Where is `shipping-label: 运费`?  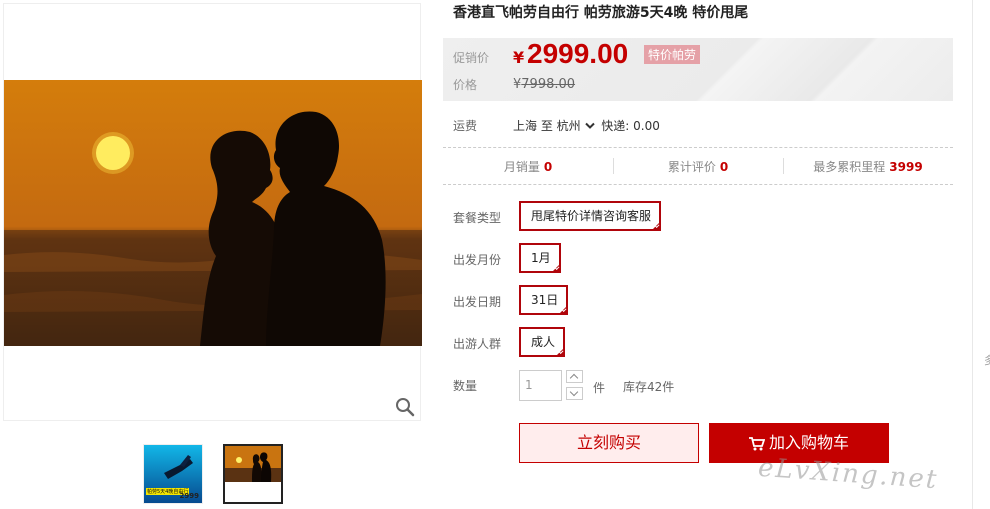 shipping-label: 运费 is located at coordinates (465, 126).